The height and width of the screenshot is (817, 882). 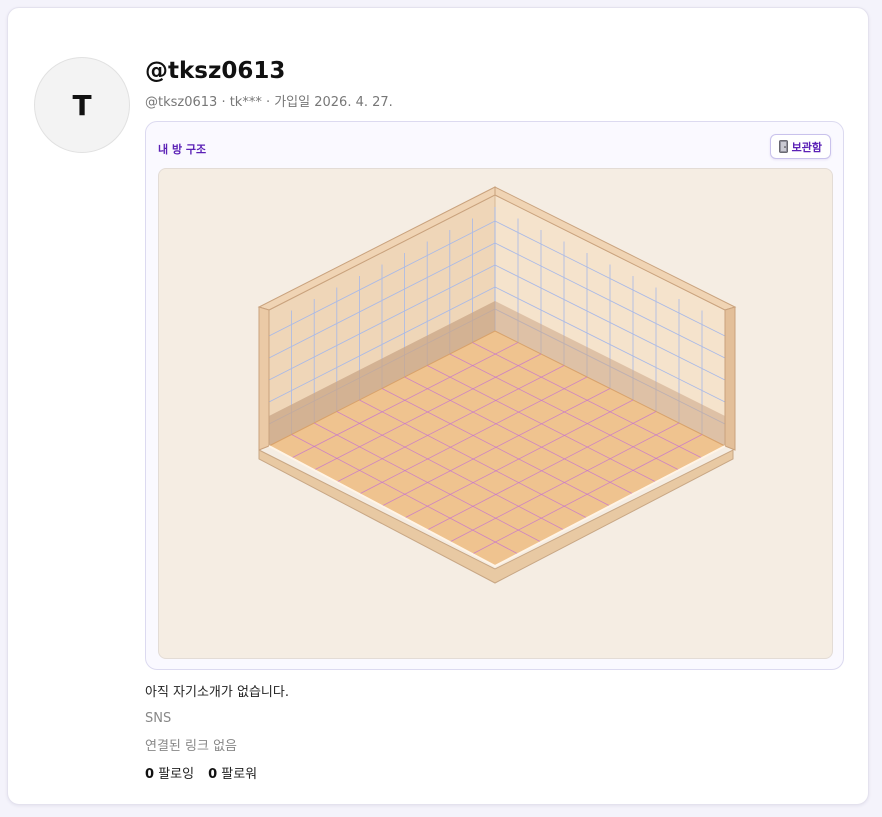 What do you see at coordinates (158, 718) in the screenshot?
I see `sns-heading: SNS` at bounding box center [158, 718].